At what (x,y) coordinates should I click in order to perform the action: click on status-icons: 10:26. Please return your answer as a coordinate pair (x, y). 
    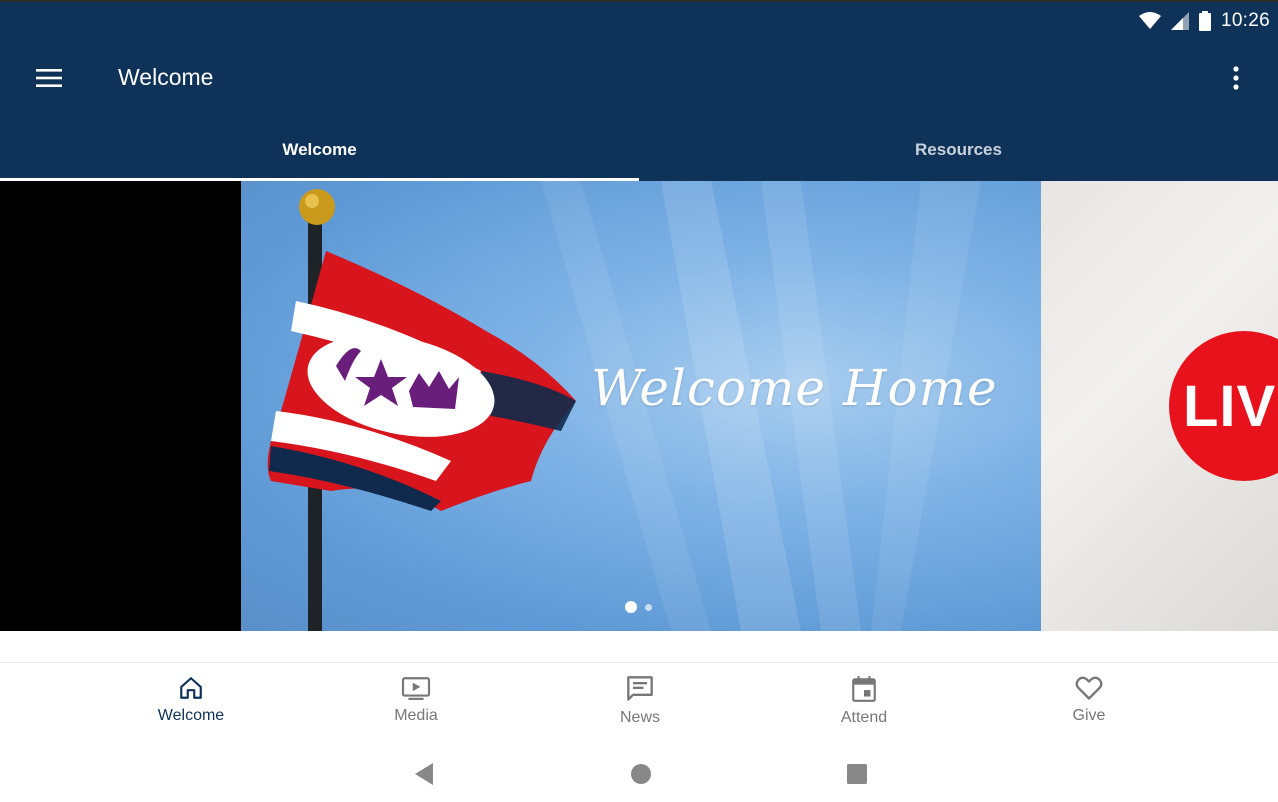
    Looking at the image, I should click on (1204, 21).